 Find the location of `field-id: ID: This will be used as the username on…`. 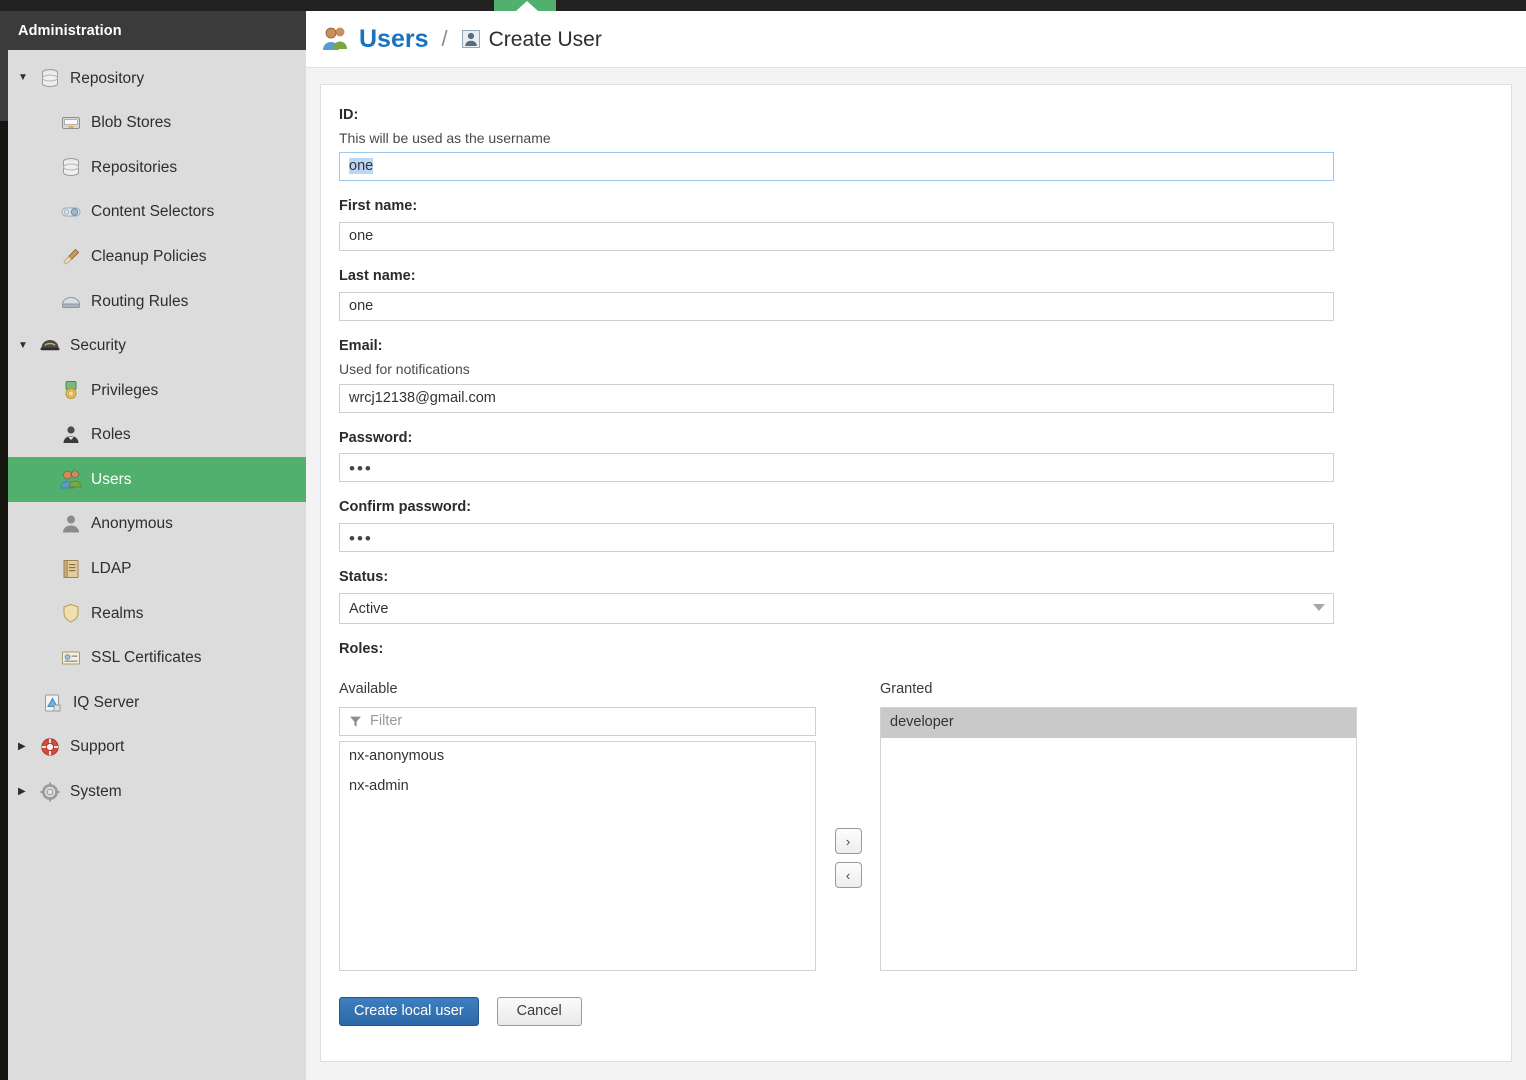

field-id: ID: This will be used as the username on… is located at coordinates (916, 144).